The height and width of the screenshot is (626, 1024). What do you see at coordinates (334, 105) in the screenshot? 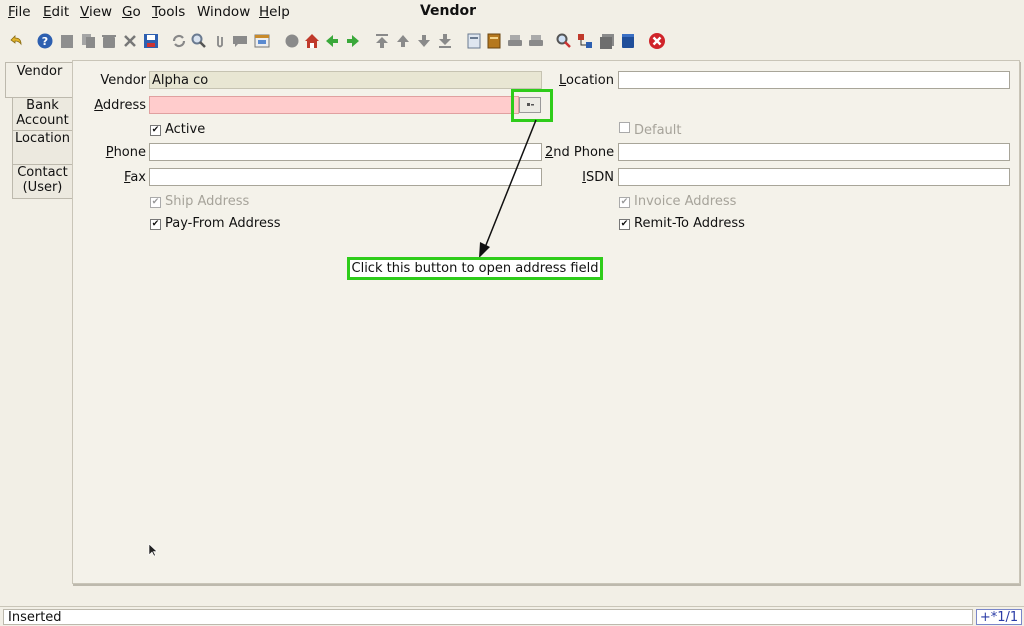
I see `address-field` at bounding box center [334, 105].